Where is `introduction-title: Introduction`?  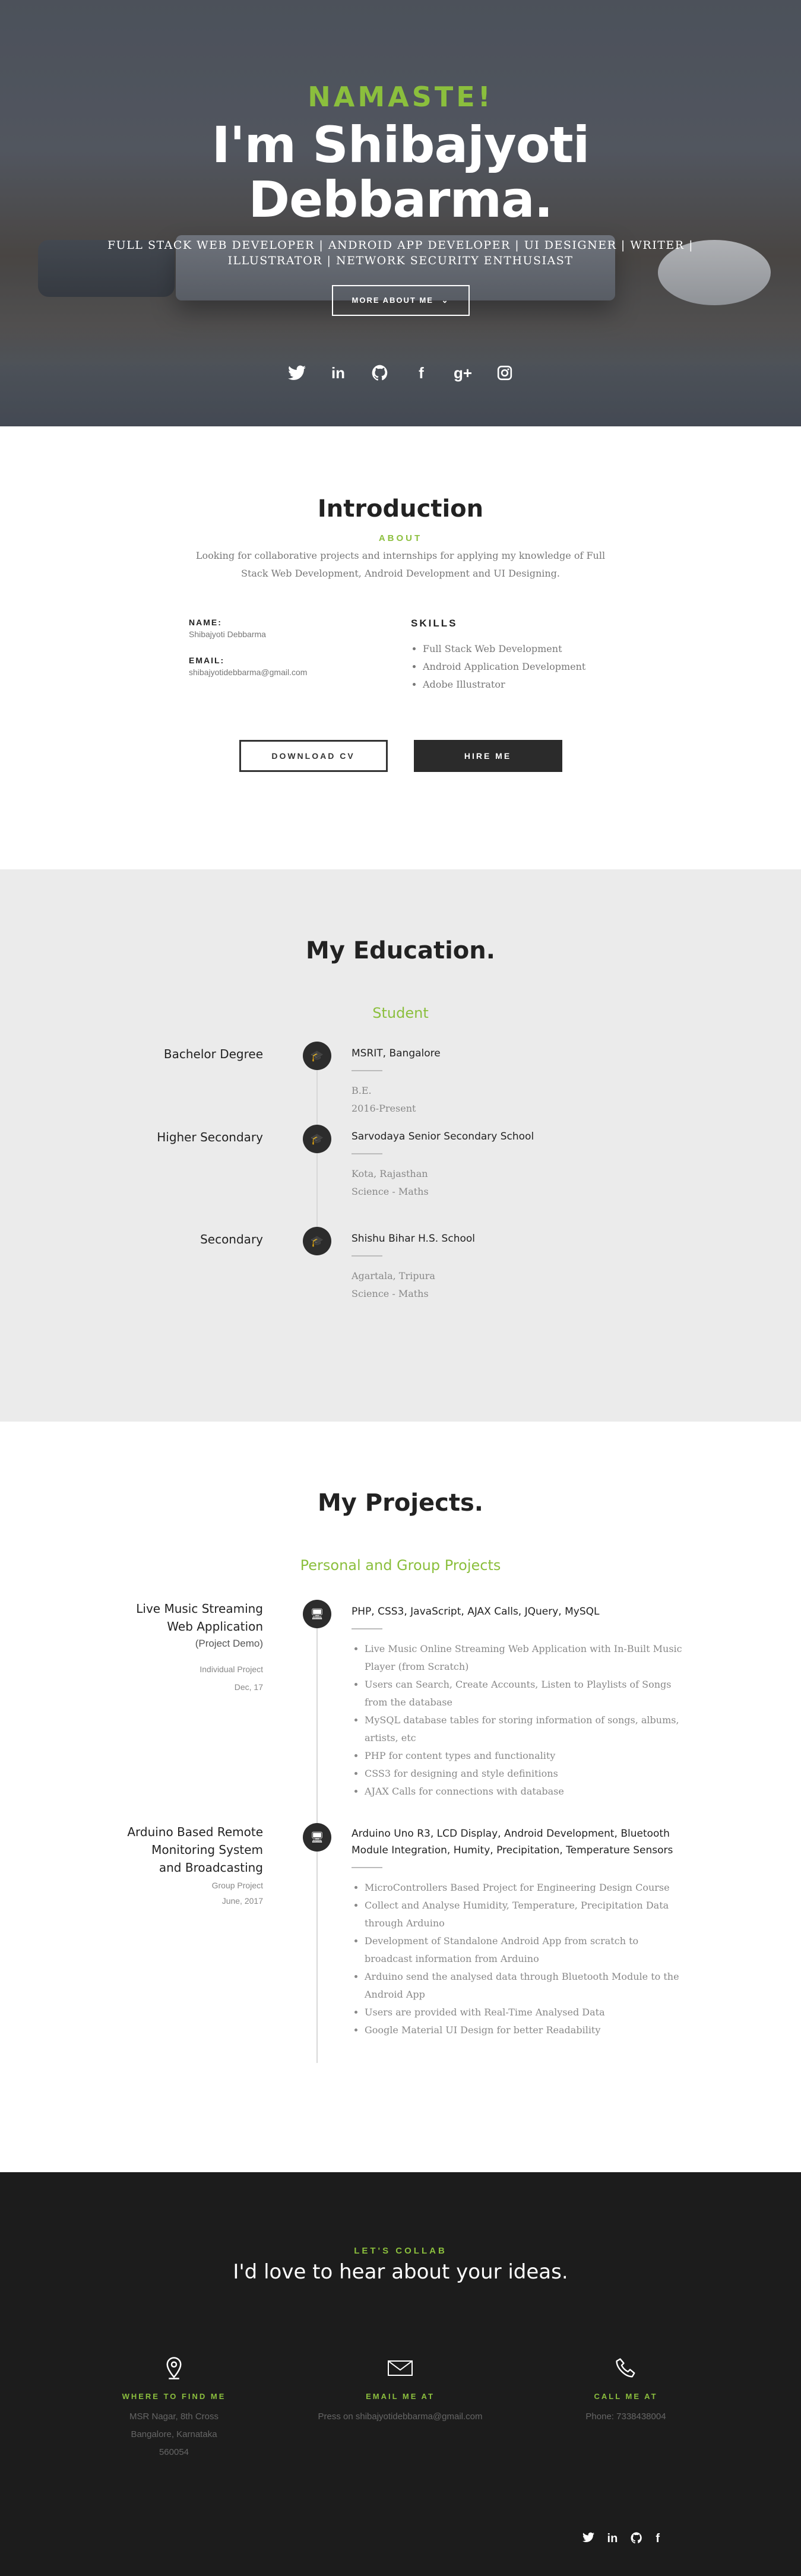
introduction-title: Introduction is located at coordinates (400, 509).